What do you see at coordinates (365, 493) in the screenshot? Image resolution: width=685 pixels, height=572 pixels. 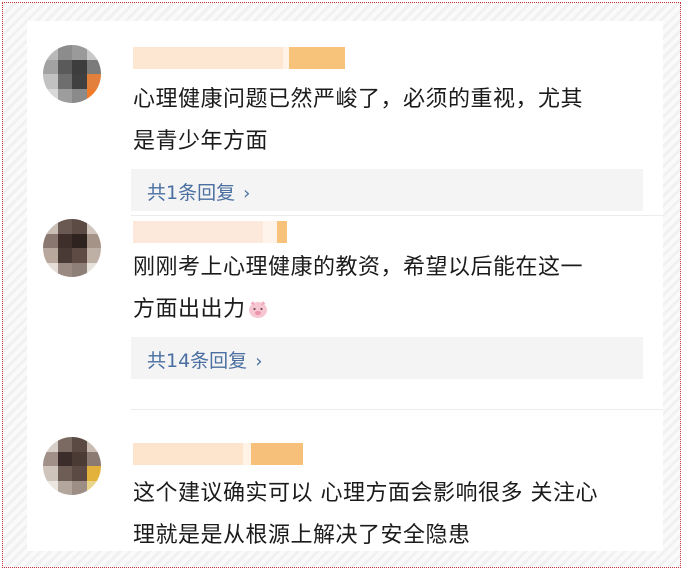 I see `comment-text-line: 这个建议确实可以 心理方面会影响很多 关注心` at bounding box center [365, 493].